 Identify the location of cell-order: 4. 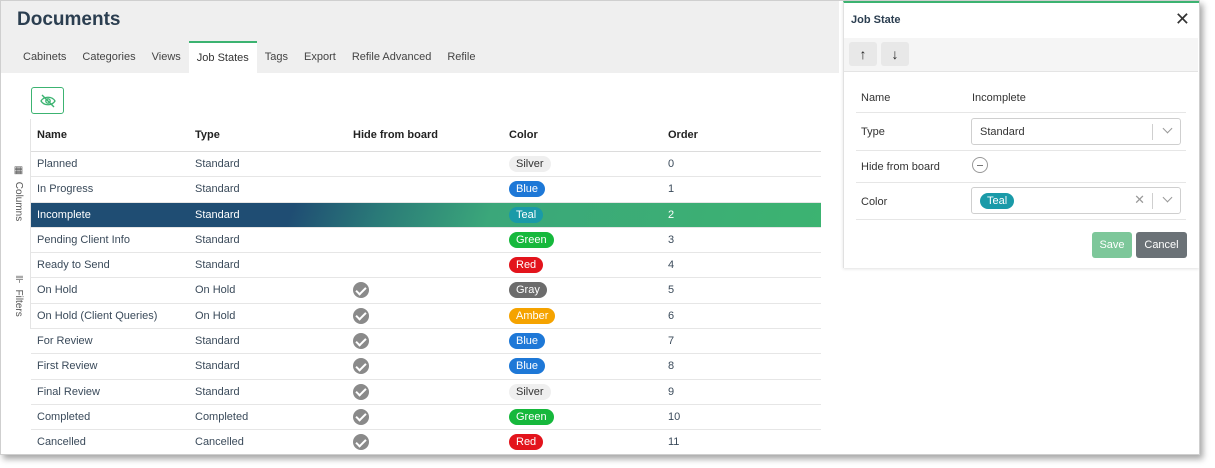
(671, 265).